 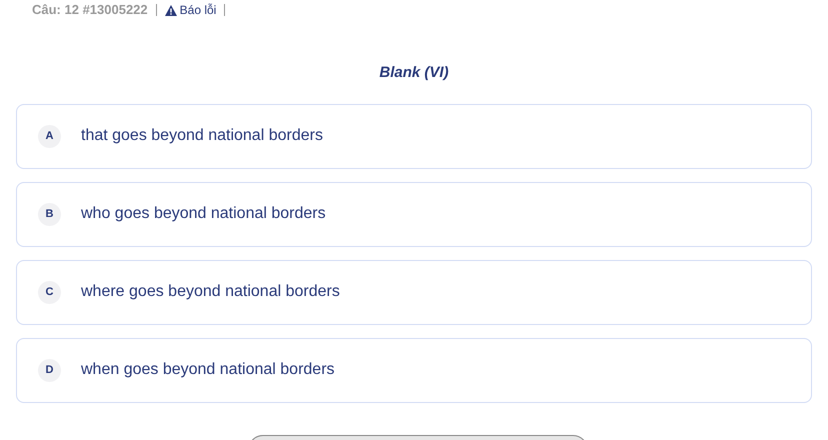 What do you see at coordinates (49, 136) in the screenshot?
I see `option-letter: A` at bounding box center [49, 136].